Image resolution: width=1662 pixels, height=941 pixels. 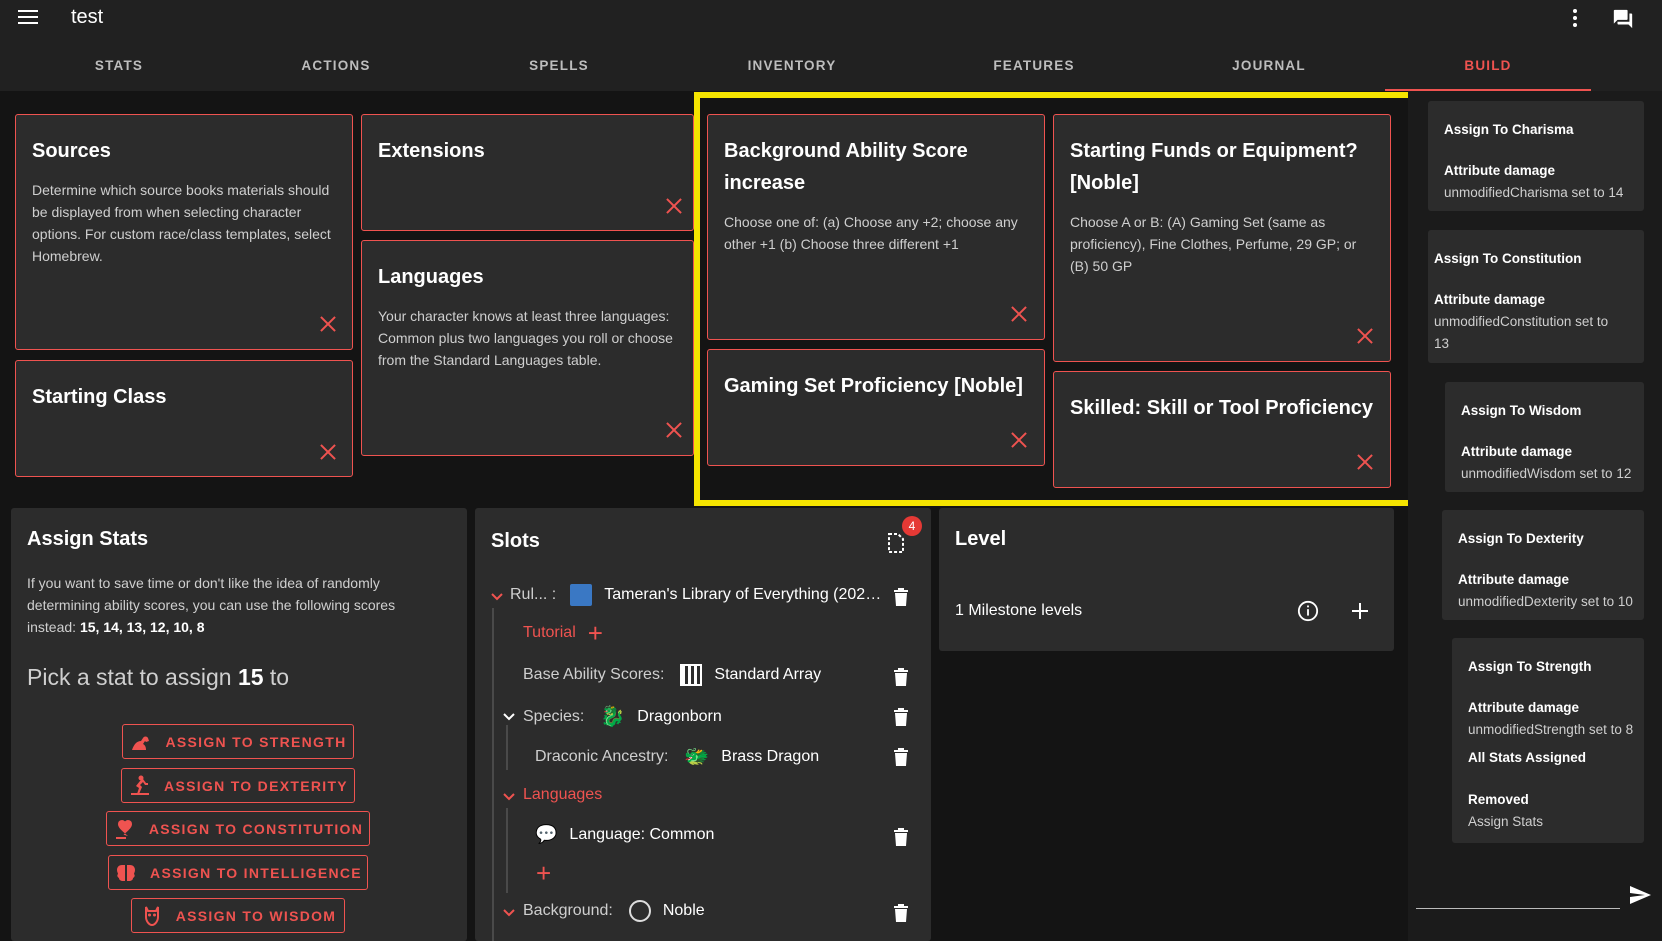 What do you see at coordinates (614, 911) in the screenshot?
I see `background-slot: Background: Noble` at bounding box center [614, 911].